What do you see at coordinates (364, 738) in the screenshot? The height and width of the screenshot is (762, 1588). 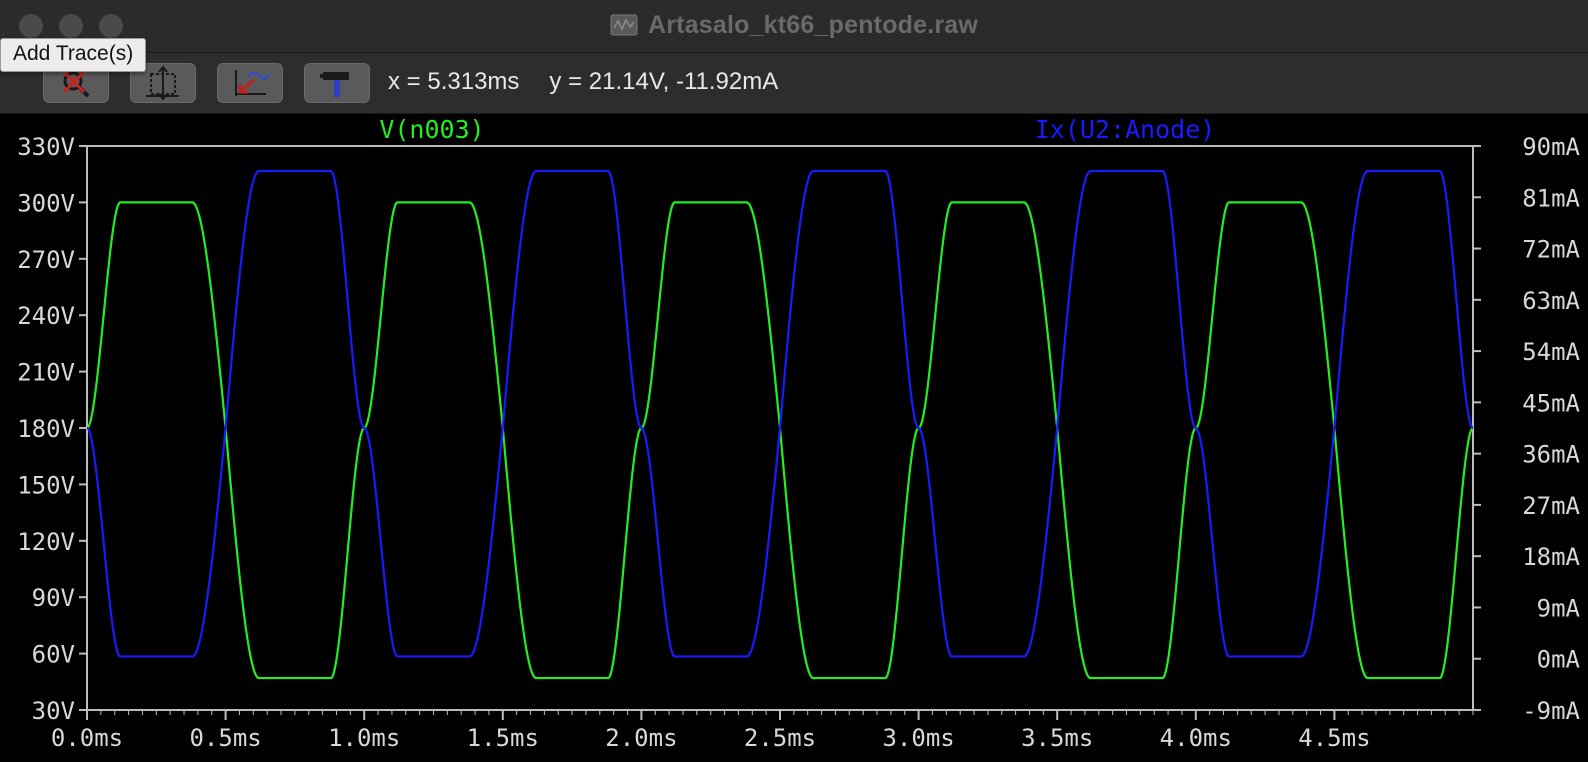 I see `x-tick-label: 1.0ms` at bounding box center [364, 738].